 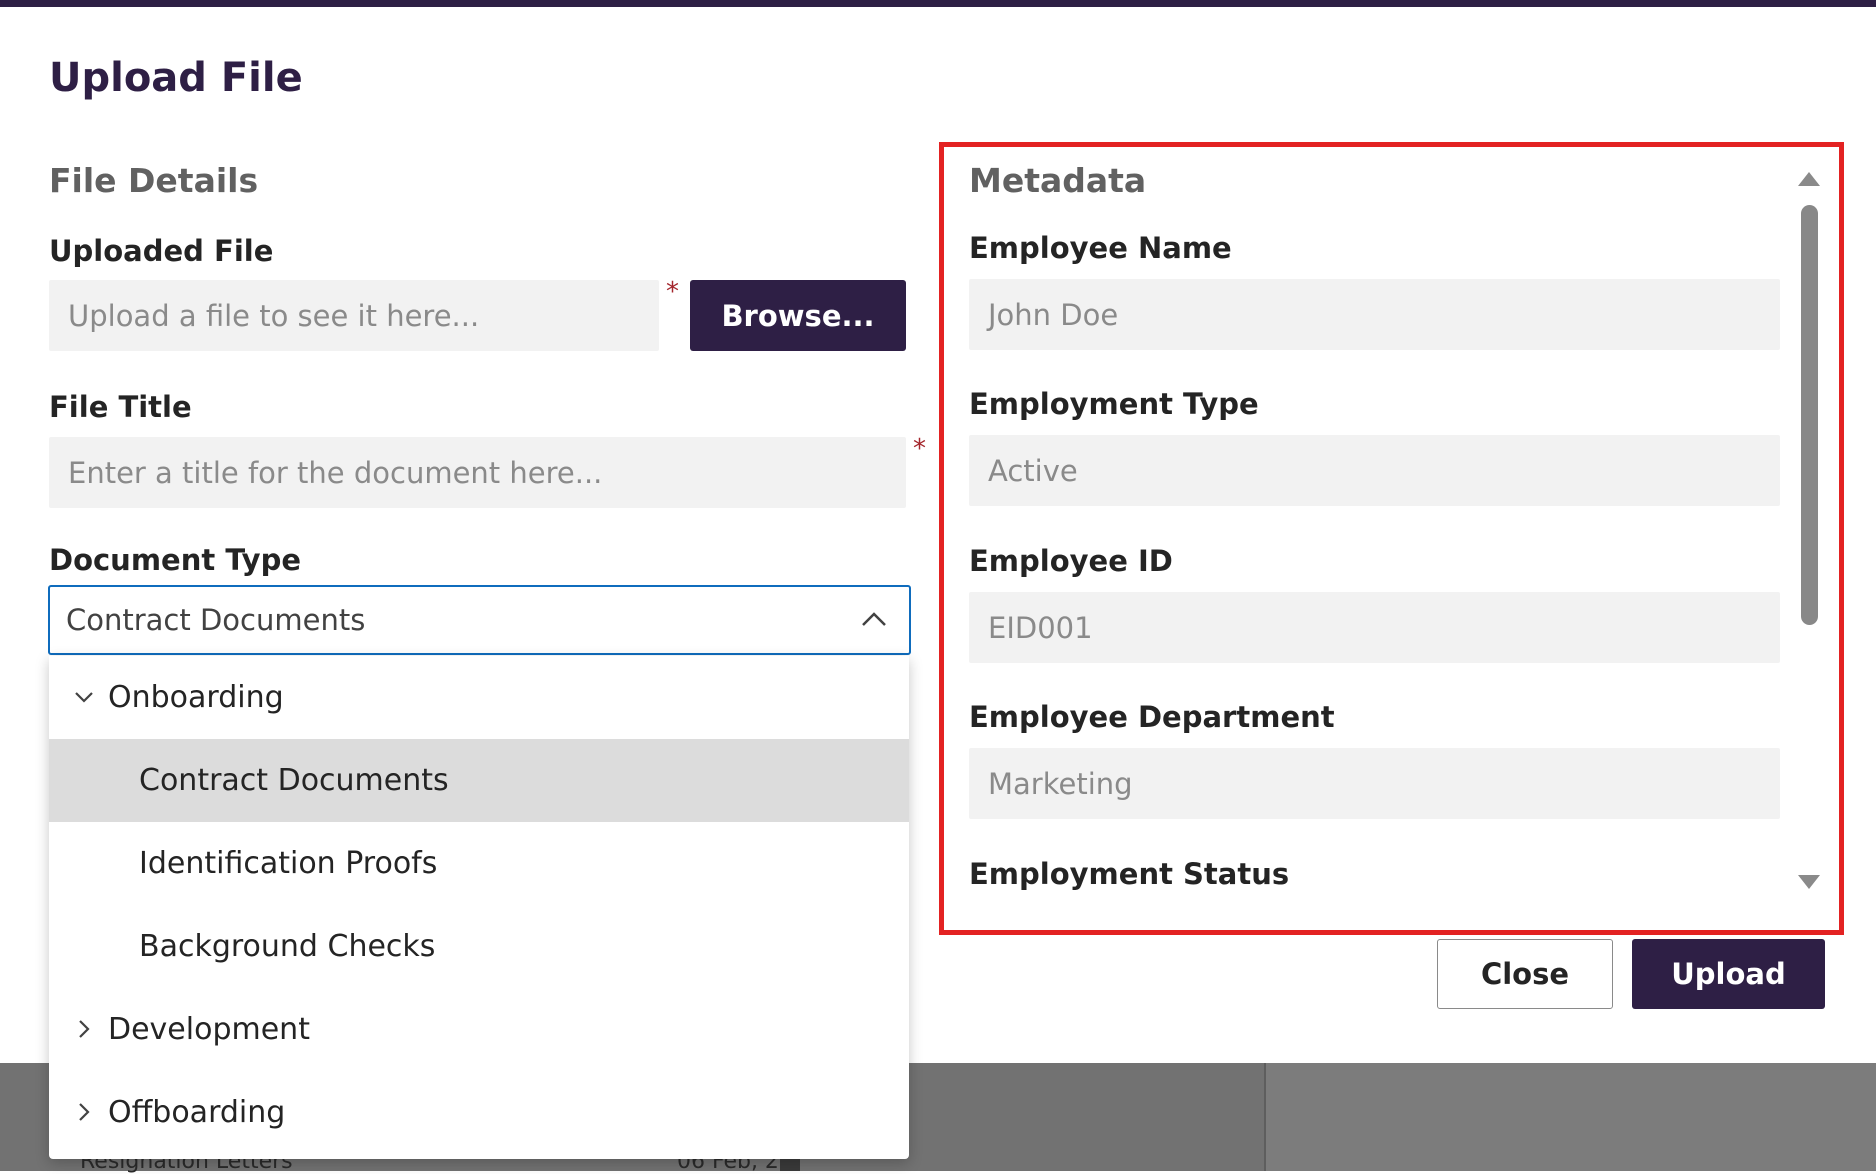 I want to click on chevron-up-icon, so click(x=874, y=619).